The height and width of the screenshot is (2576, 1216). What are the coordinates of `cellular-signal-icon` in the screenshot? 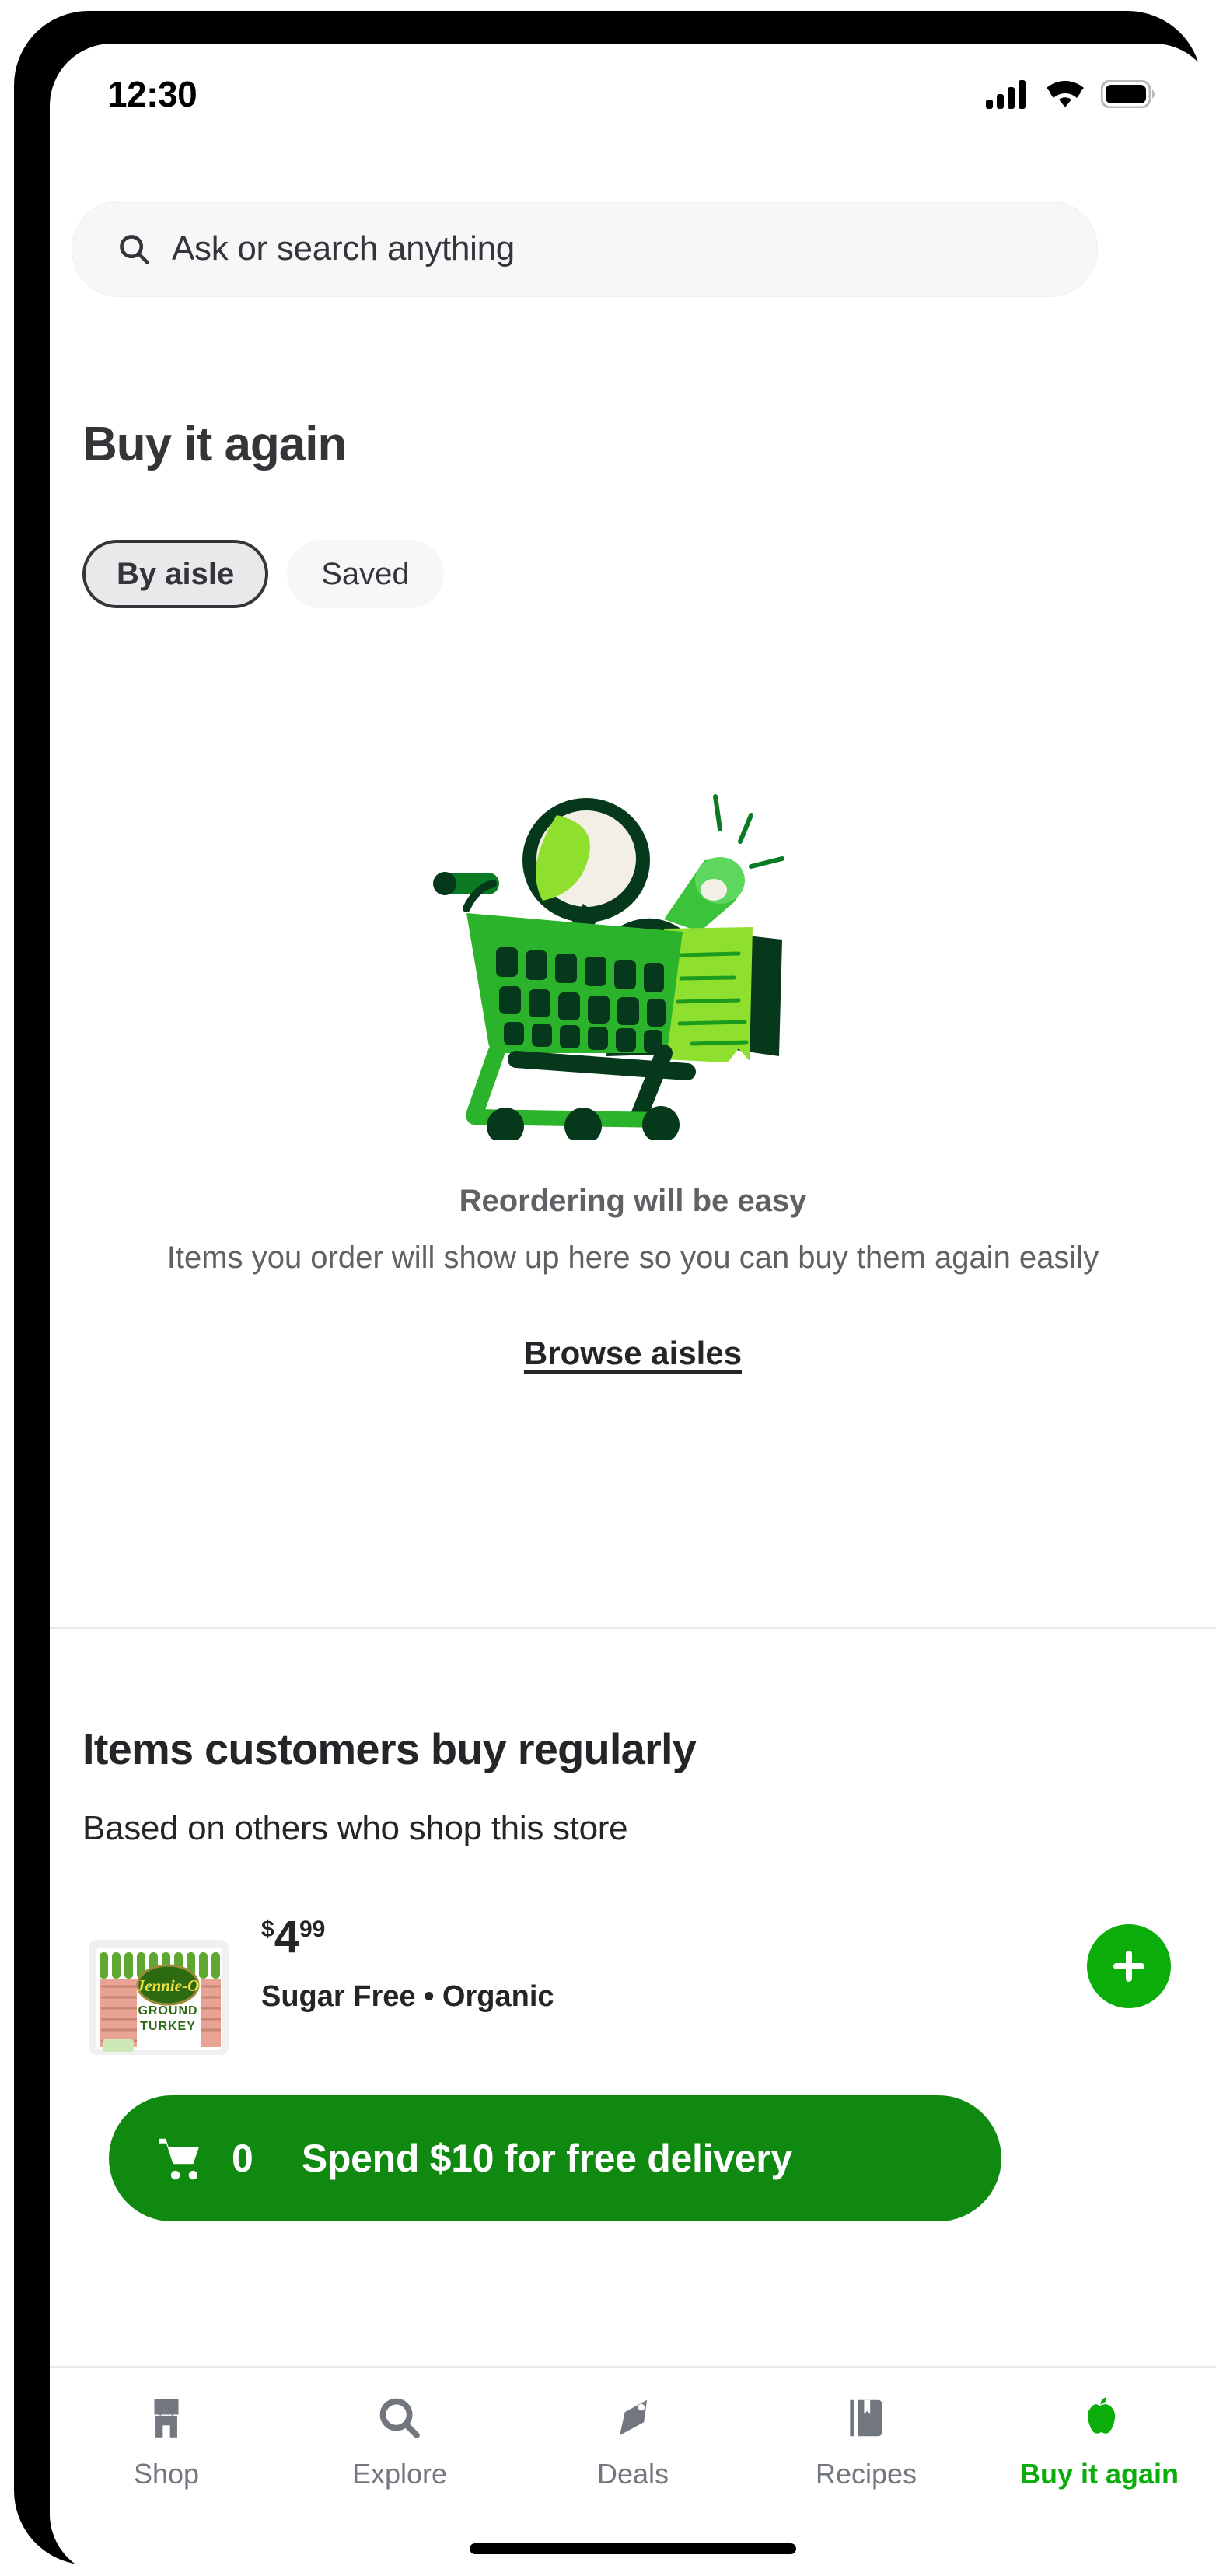 It's located at (1006, 95).